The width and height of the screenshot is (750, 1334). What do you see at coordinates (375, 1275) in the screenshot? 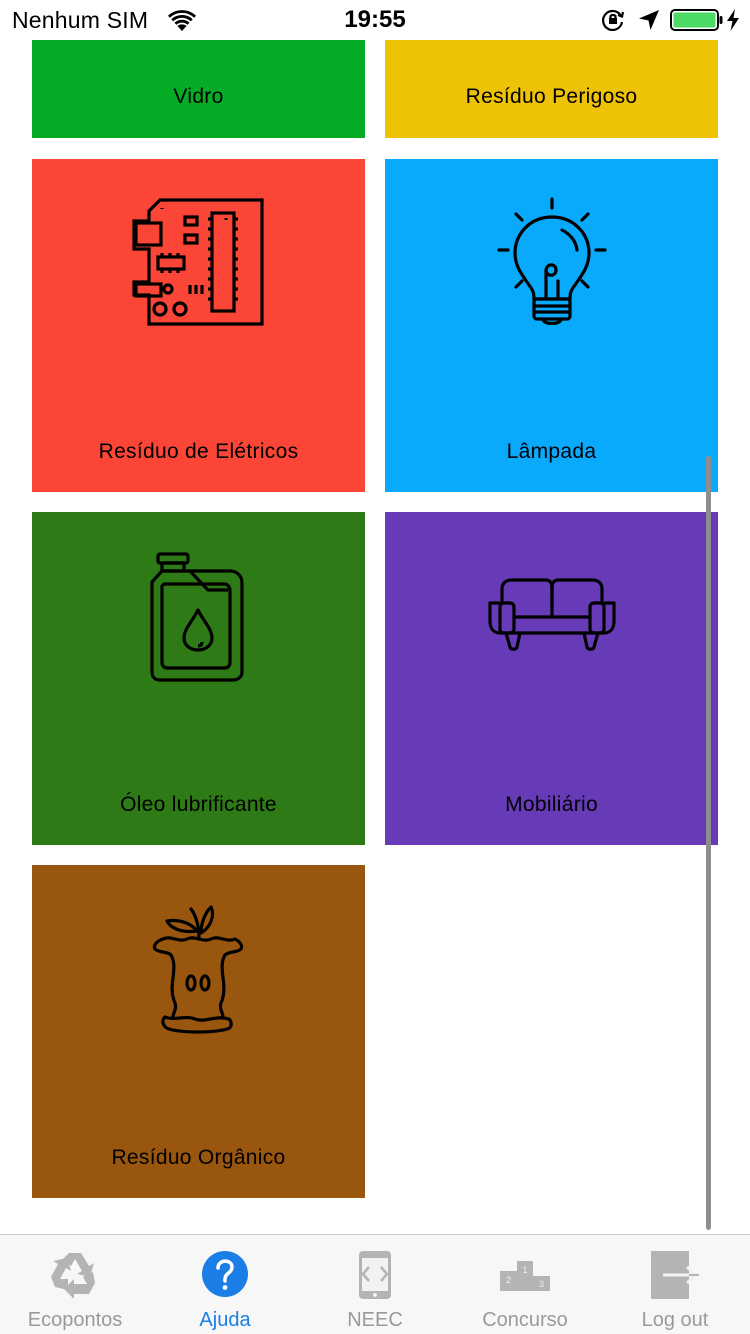
I see `phone-icon` at bounding box center [375, 1275].